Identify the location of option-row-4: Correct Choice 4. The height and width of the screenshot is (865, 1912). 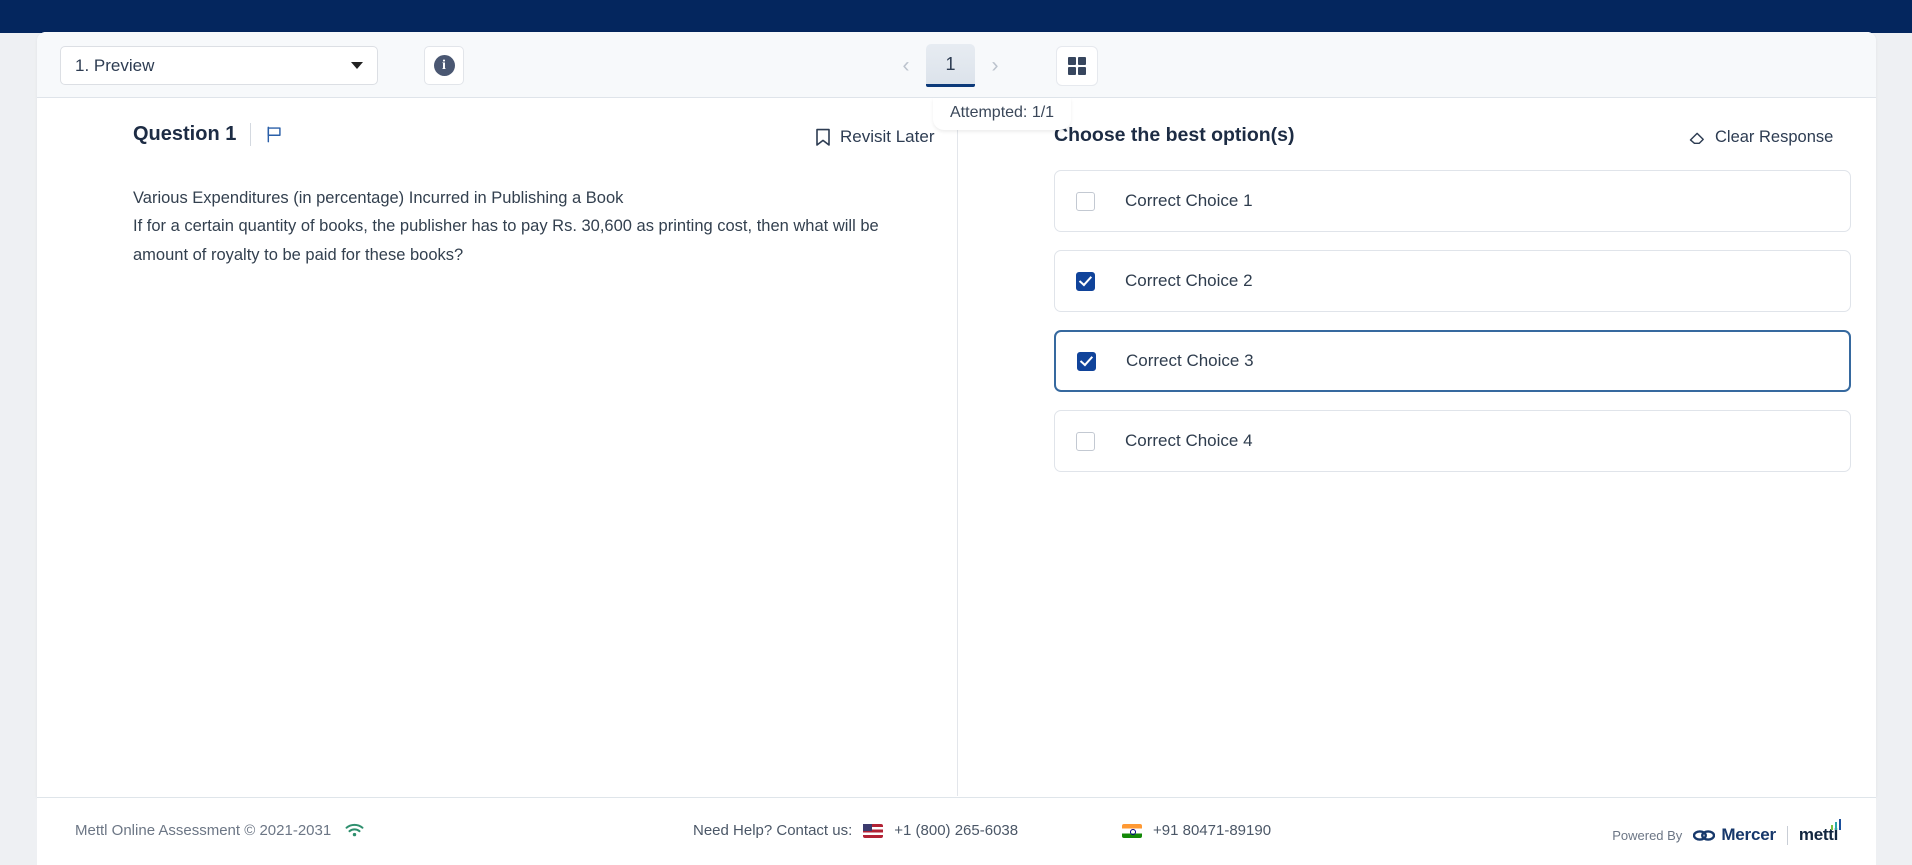
(1452, 441).